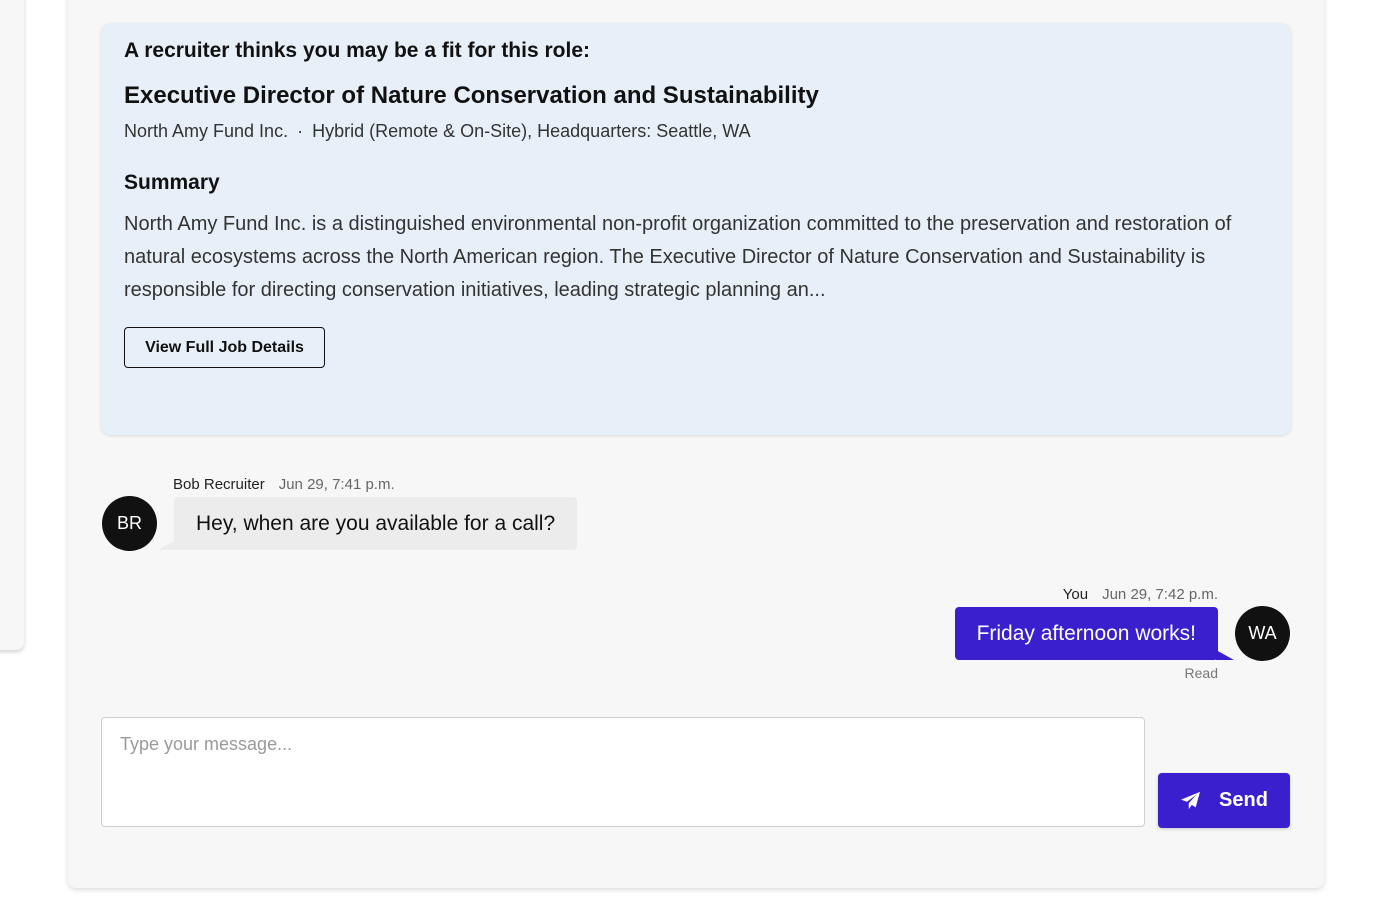 The height and width of the screenshot is (900, 1400). Describe the element at coordinates (1075, 594) in the screenshot. I see `sender-name: You` at that location.